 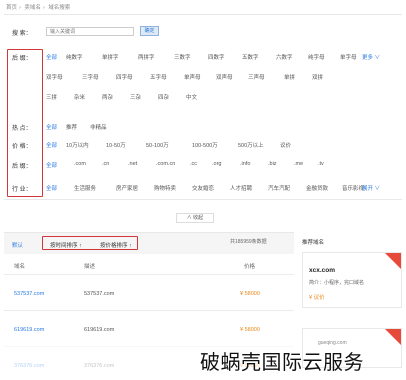 I want to click on industry-option: 房产家居, so click(x=127, y=188).